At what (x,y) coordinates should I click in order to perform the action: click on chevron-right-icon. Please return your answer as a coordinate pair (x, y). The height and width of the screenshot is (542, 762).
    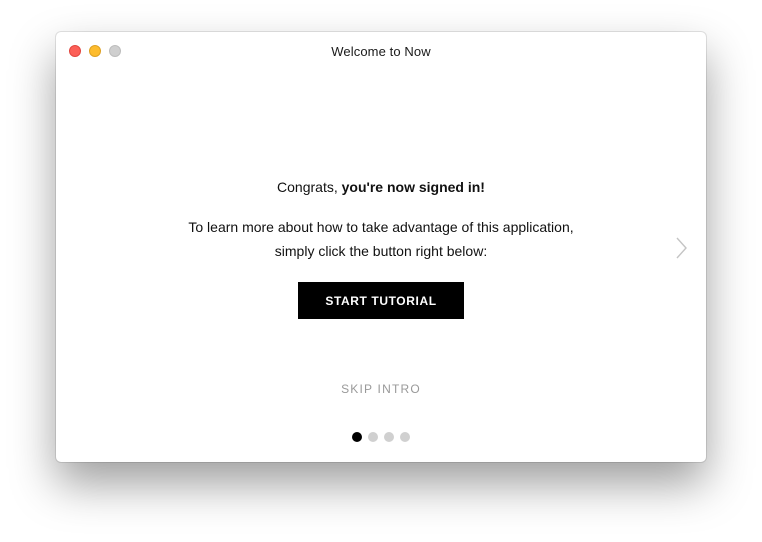
    Looking at the image, I should click on (681, 248).